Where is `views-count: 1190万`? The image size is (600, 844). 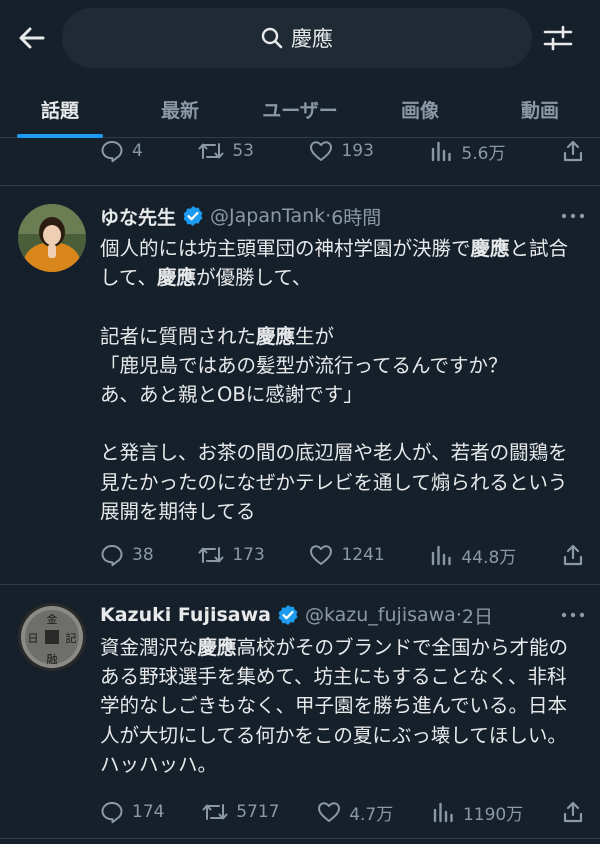
views-count: 1190万 is located at coordinates (493, 814).